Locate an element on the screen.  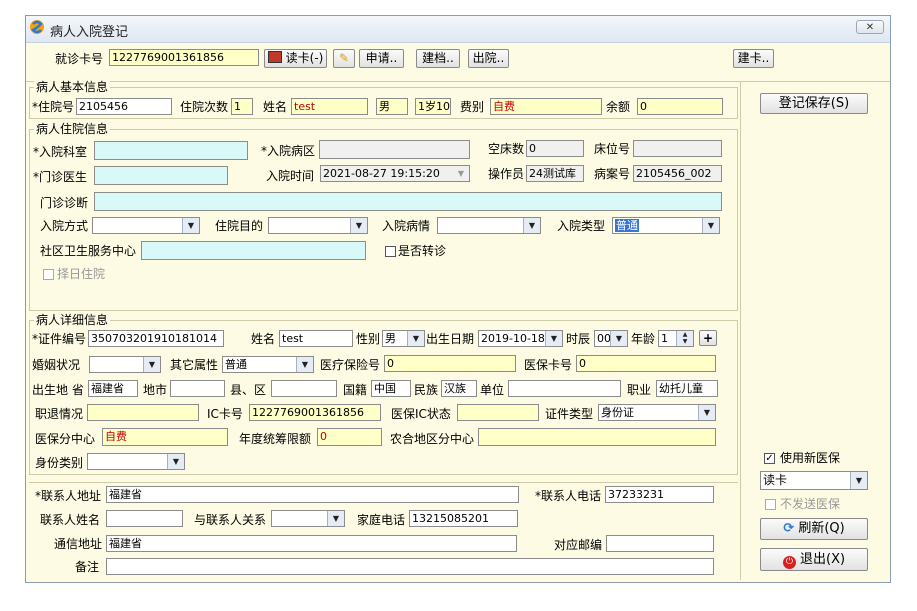
balance-label: 余额 is located at coordinates (618, 107).